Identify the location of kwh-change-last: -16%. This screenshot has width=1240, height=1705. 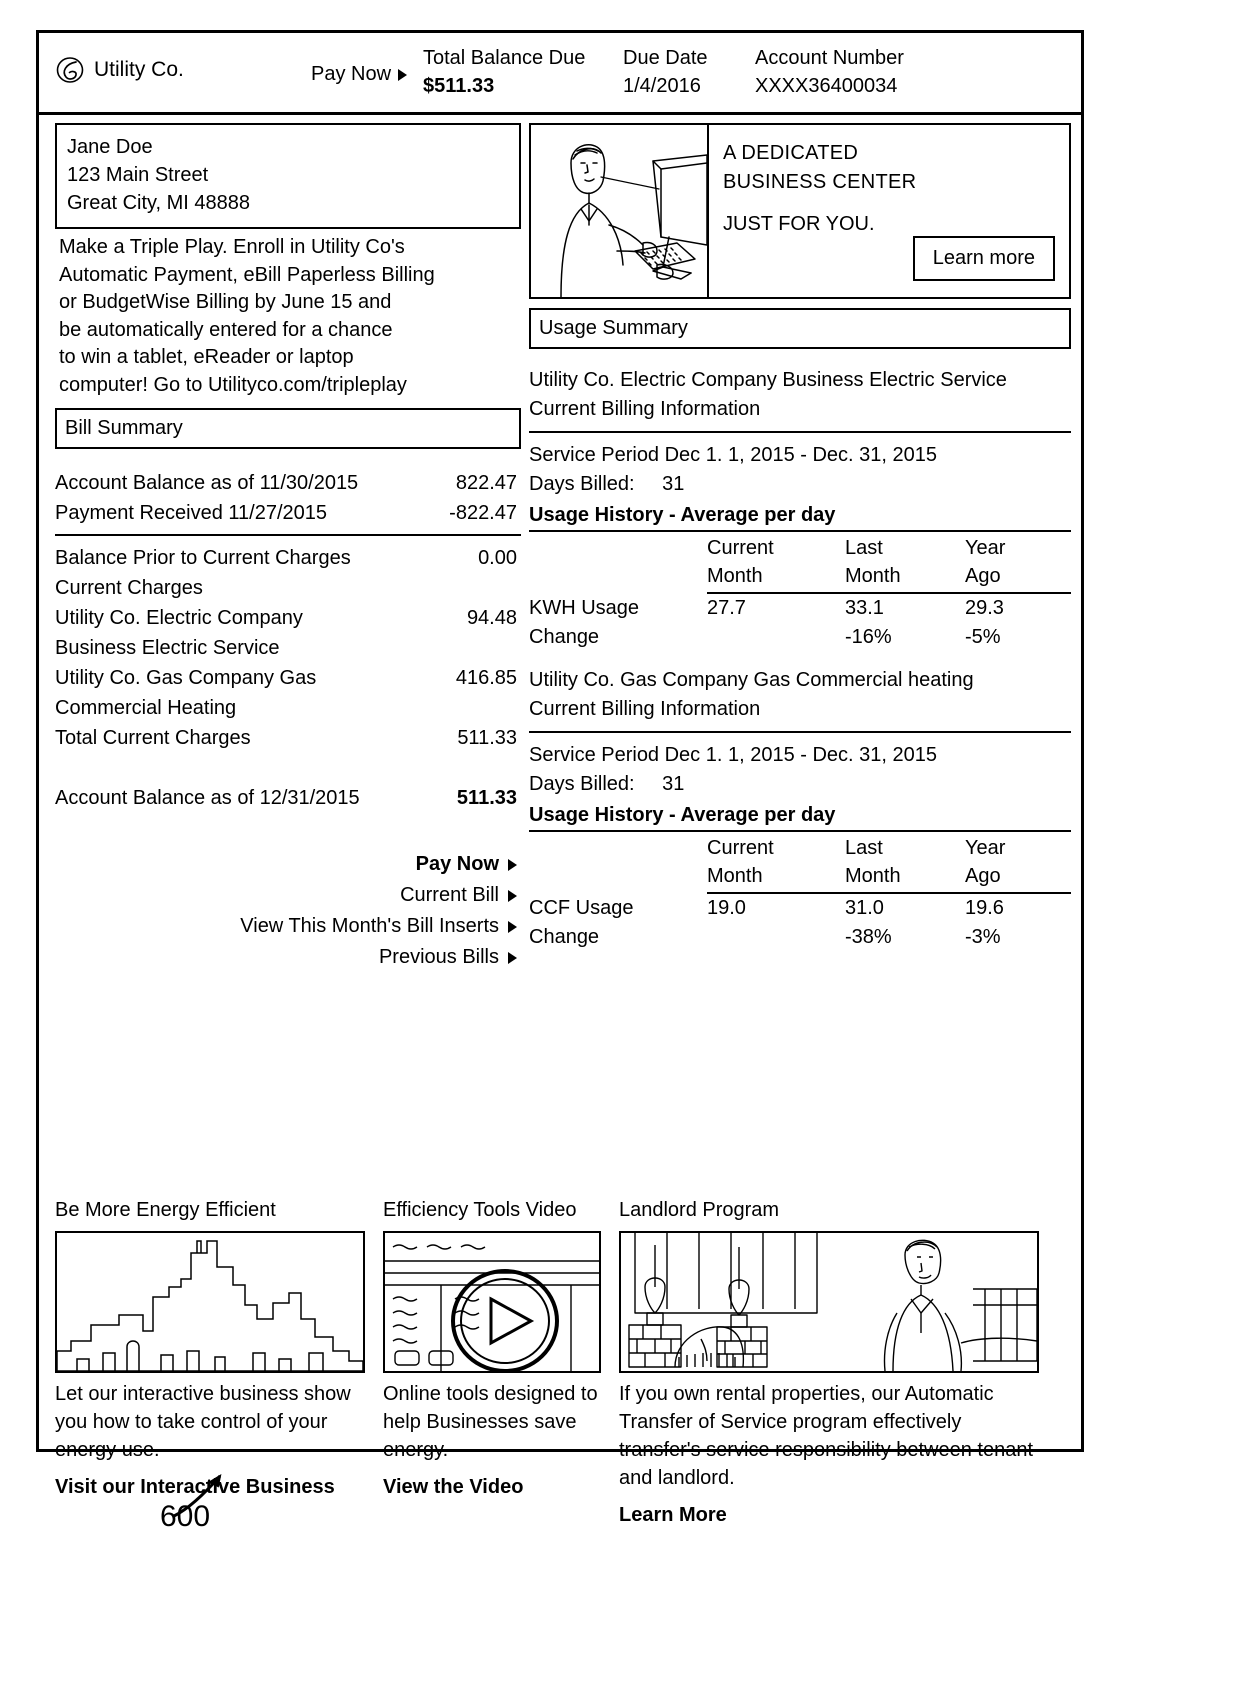
(868, 637).